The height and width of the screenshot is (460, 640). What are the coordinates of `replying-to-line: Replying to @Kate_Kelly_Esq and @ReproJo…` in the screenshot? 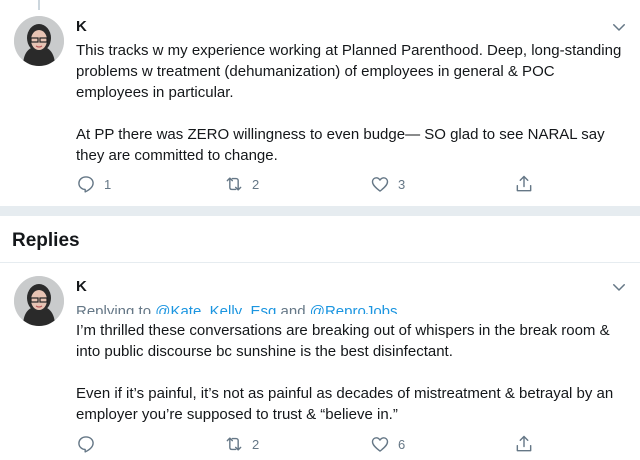 It's located at (237, 307).